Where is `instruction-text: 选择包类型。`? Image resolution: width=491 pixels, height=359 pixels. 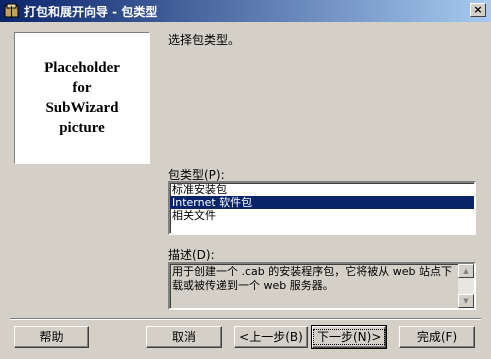 instruction-text: 选择包类型。 is located at coordinates (204, 40).